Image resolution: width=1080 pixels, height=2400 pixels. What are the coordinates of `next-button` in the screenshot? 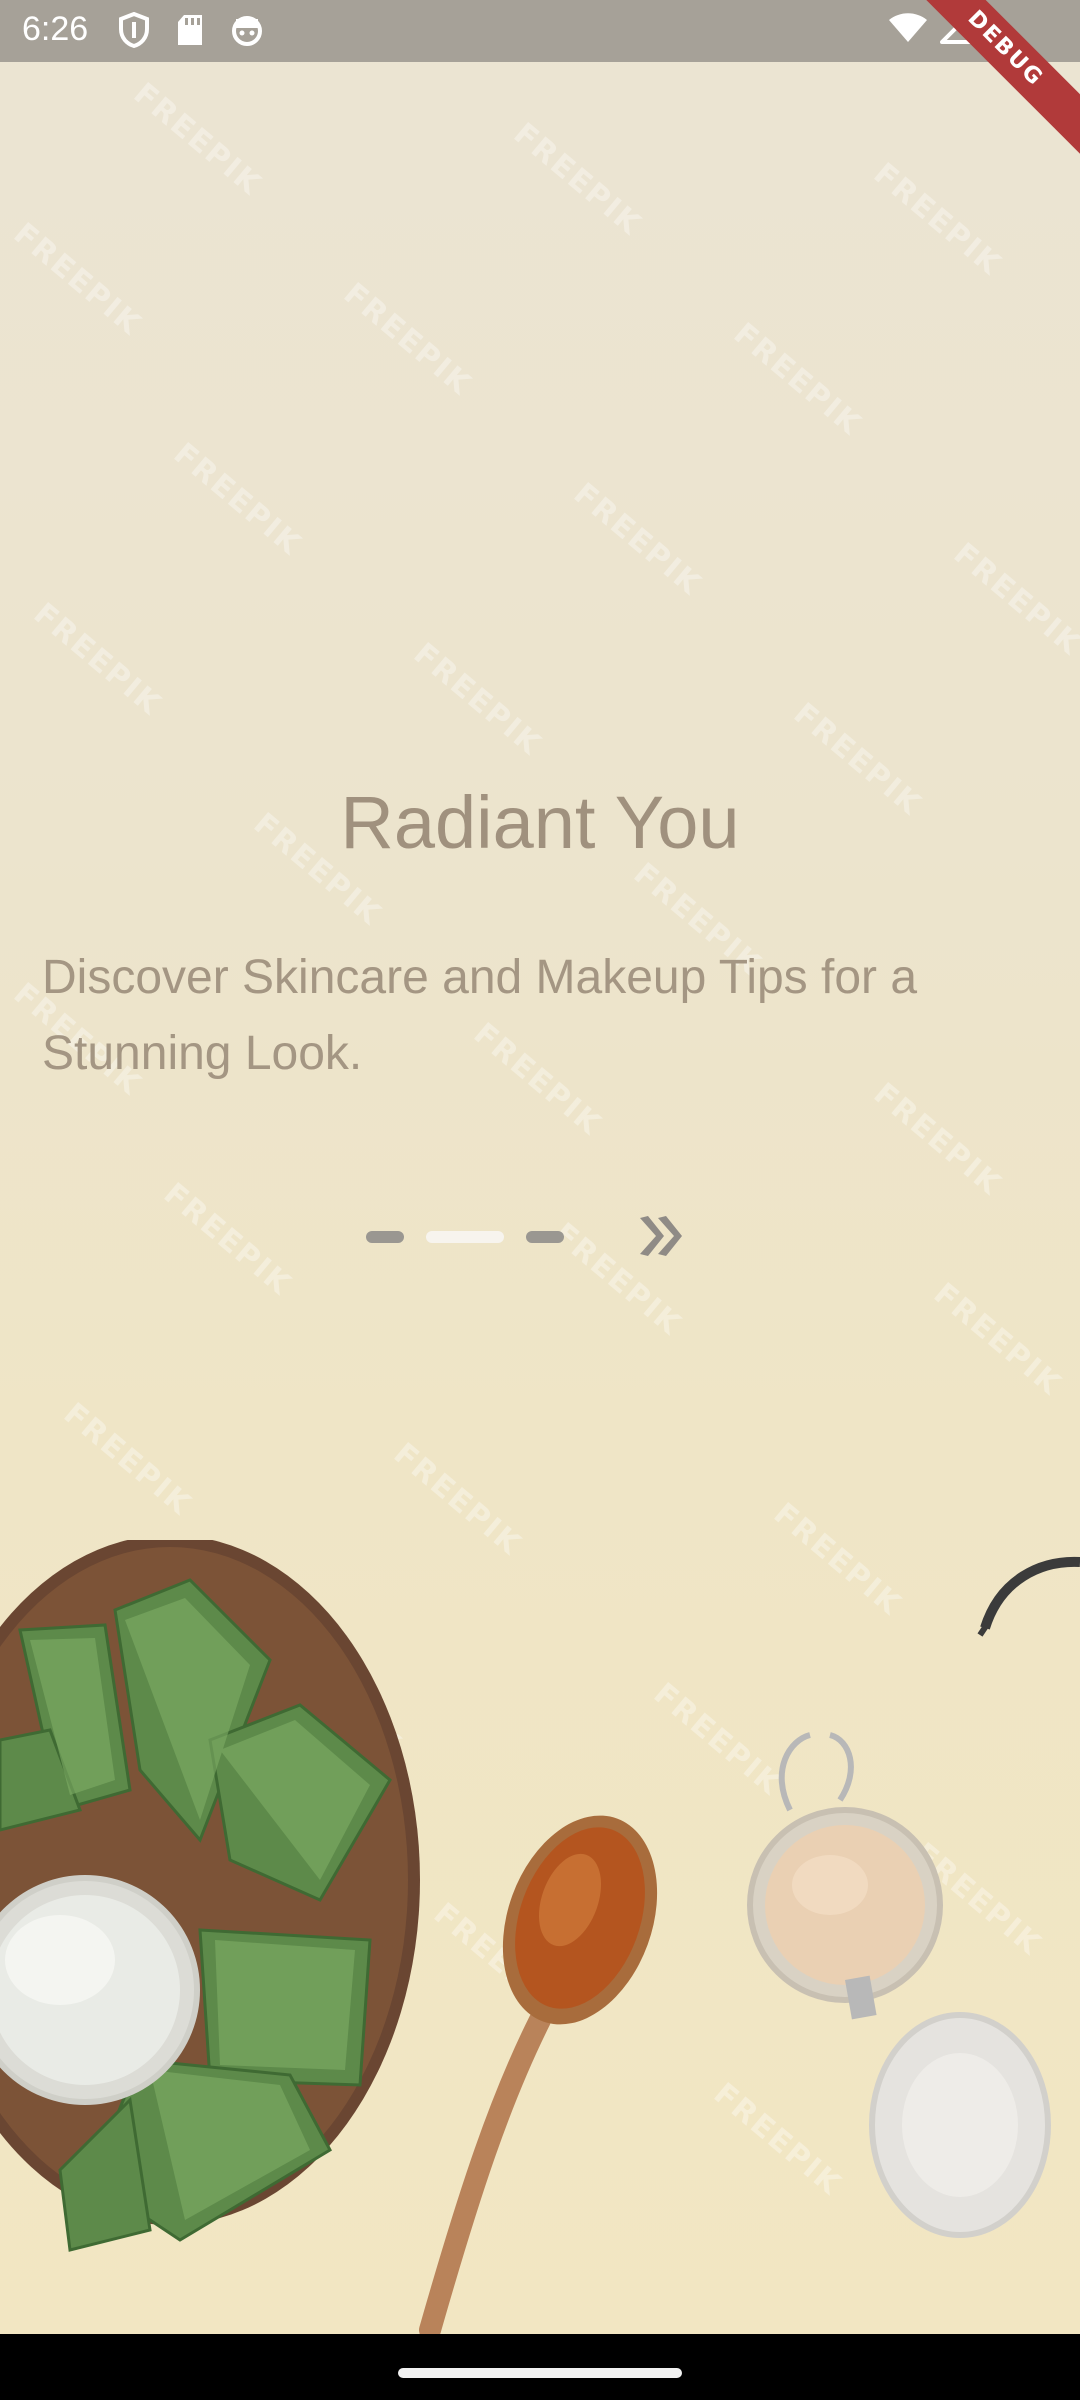 It's located at (662, 1236).